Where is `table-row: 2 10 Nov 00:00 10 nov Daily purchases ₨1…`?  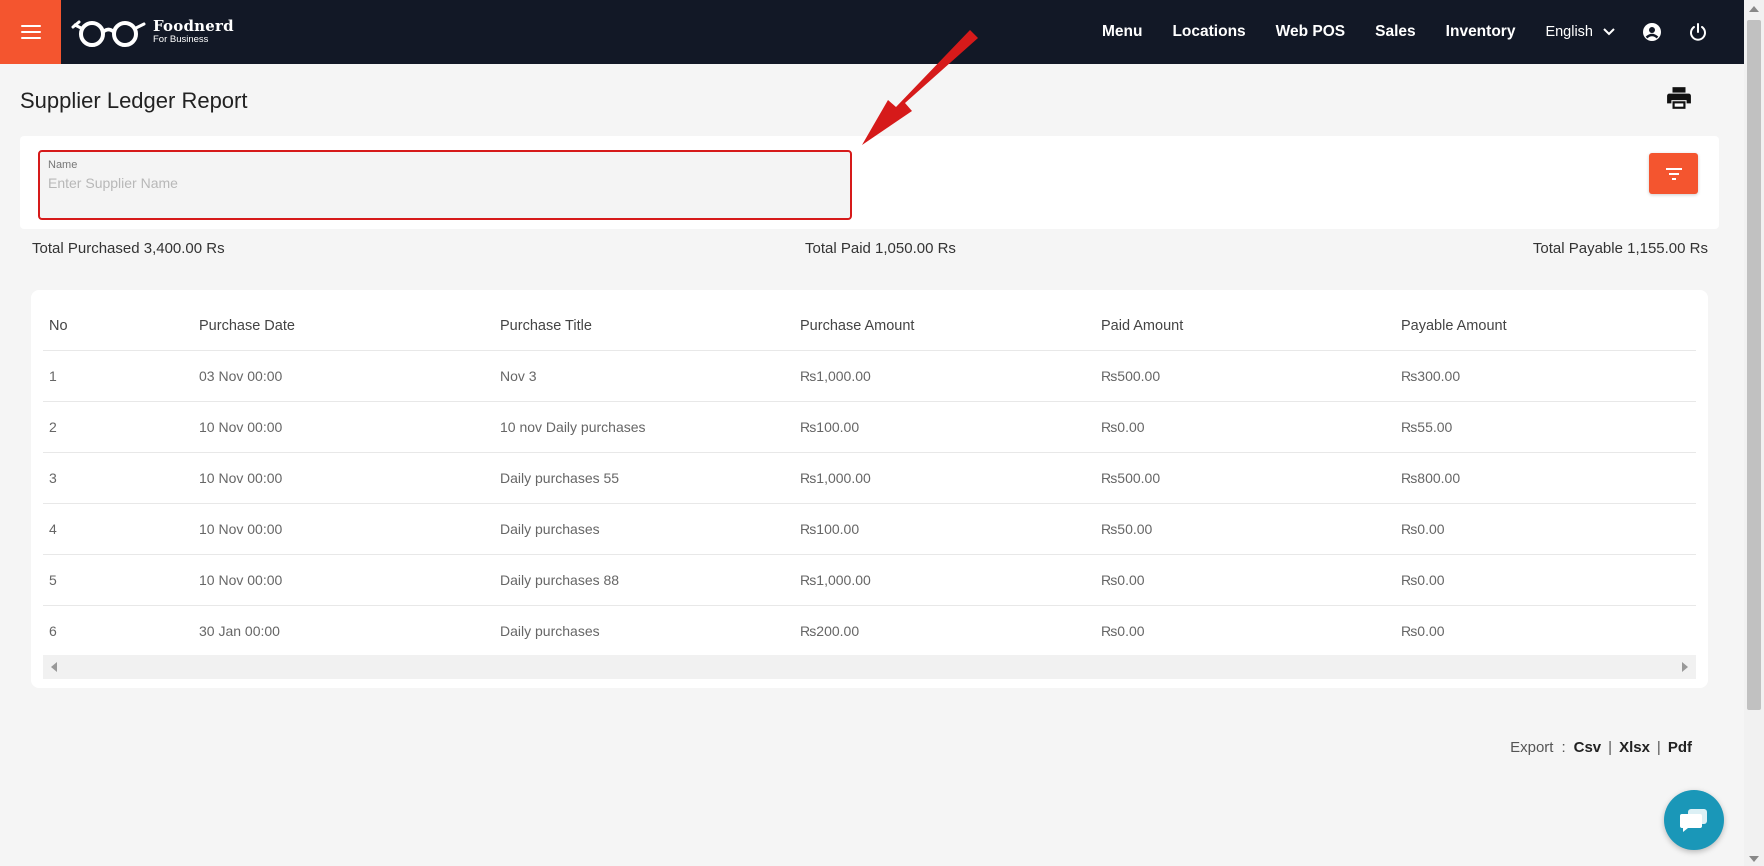
table-row: 2 10 Nov 00:00 10 nov Daily purchases ₨1… is located at coordinates (869, 427).